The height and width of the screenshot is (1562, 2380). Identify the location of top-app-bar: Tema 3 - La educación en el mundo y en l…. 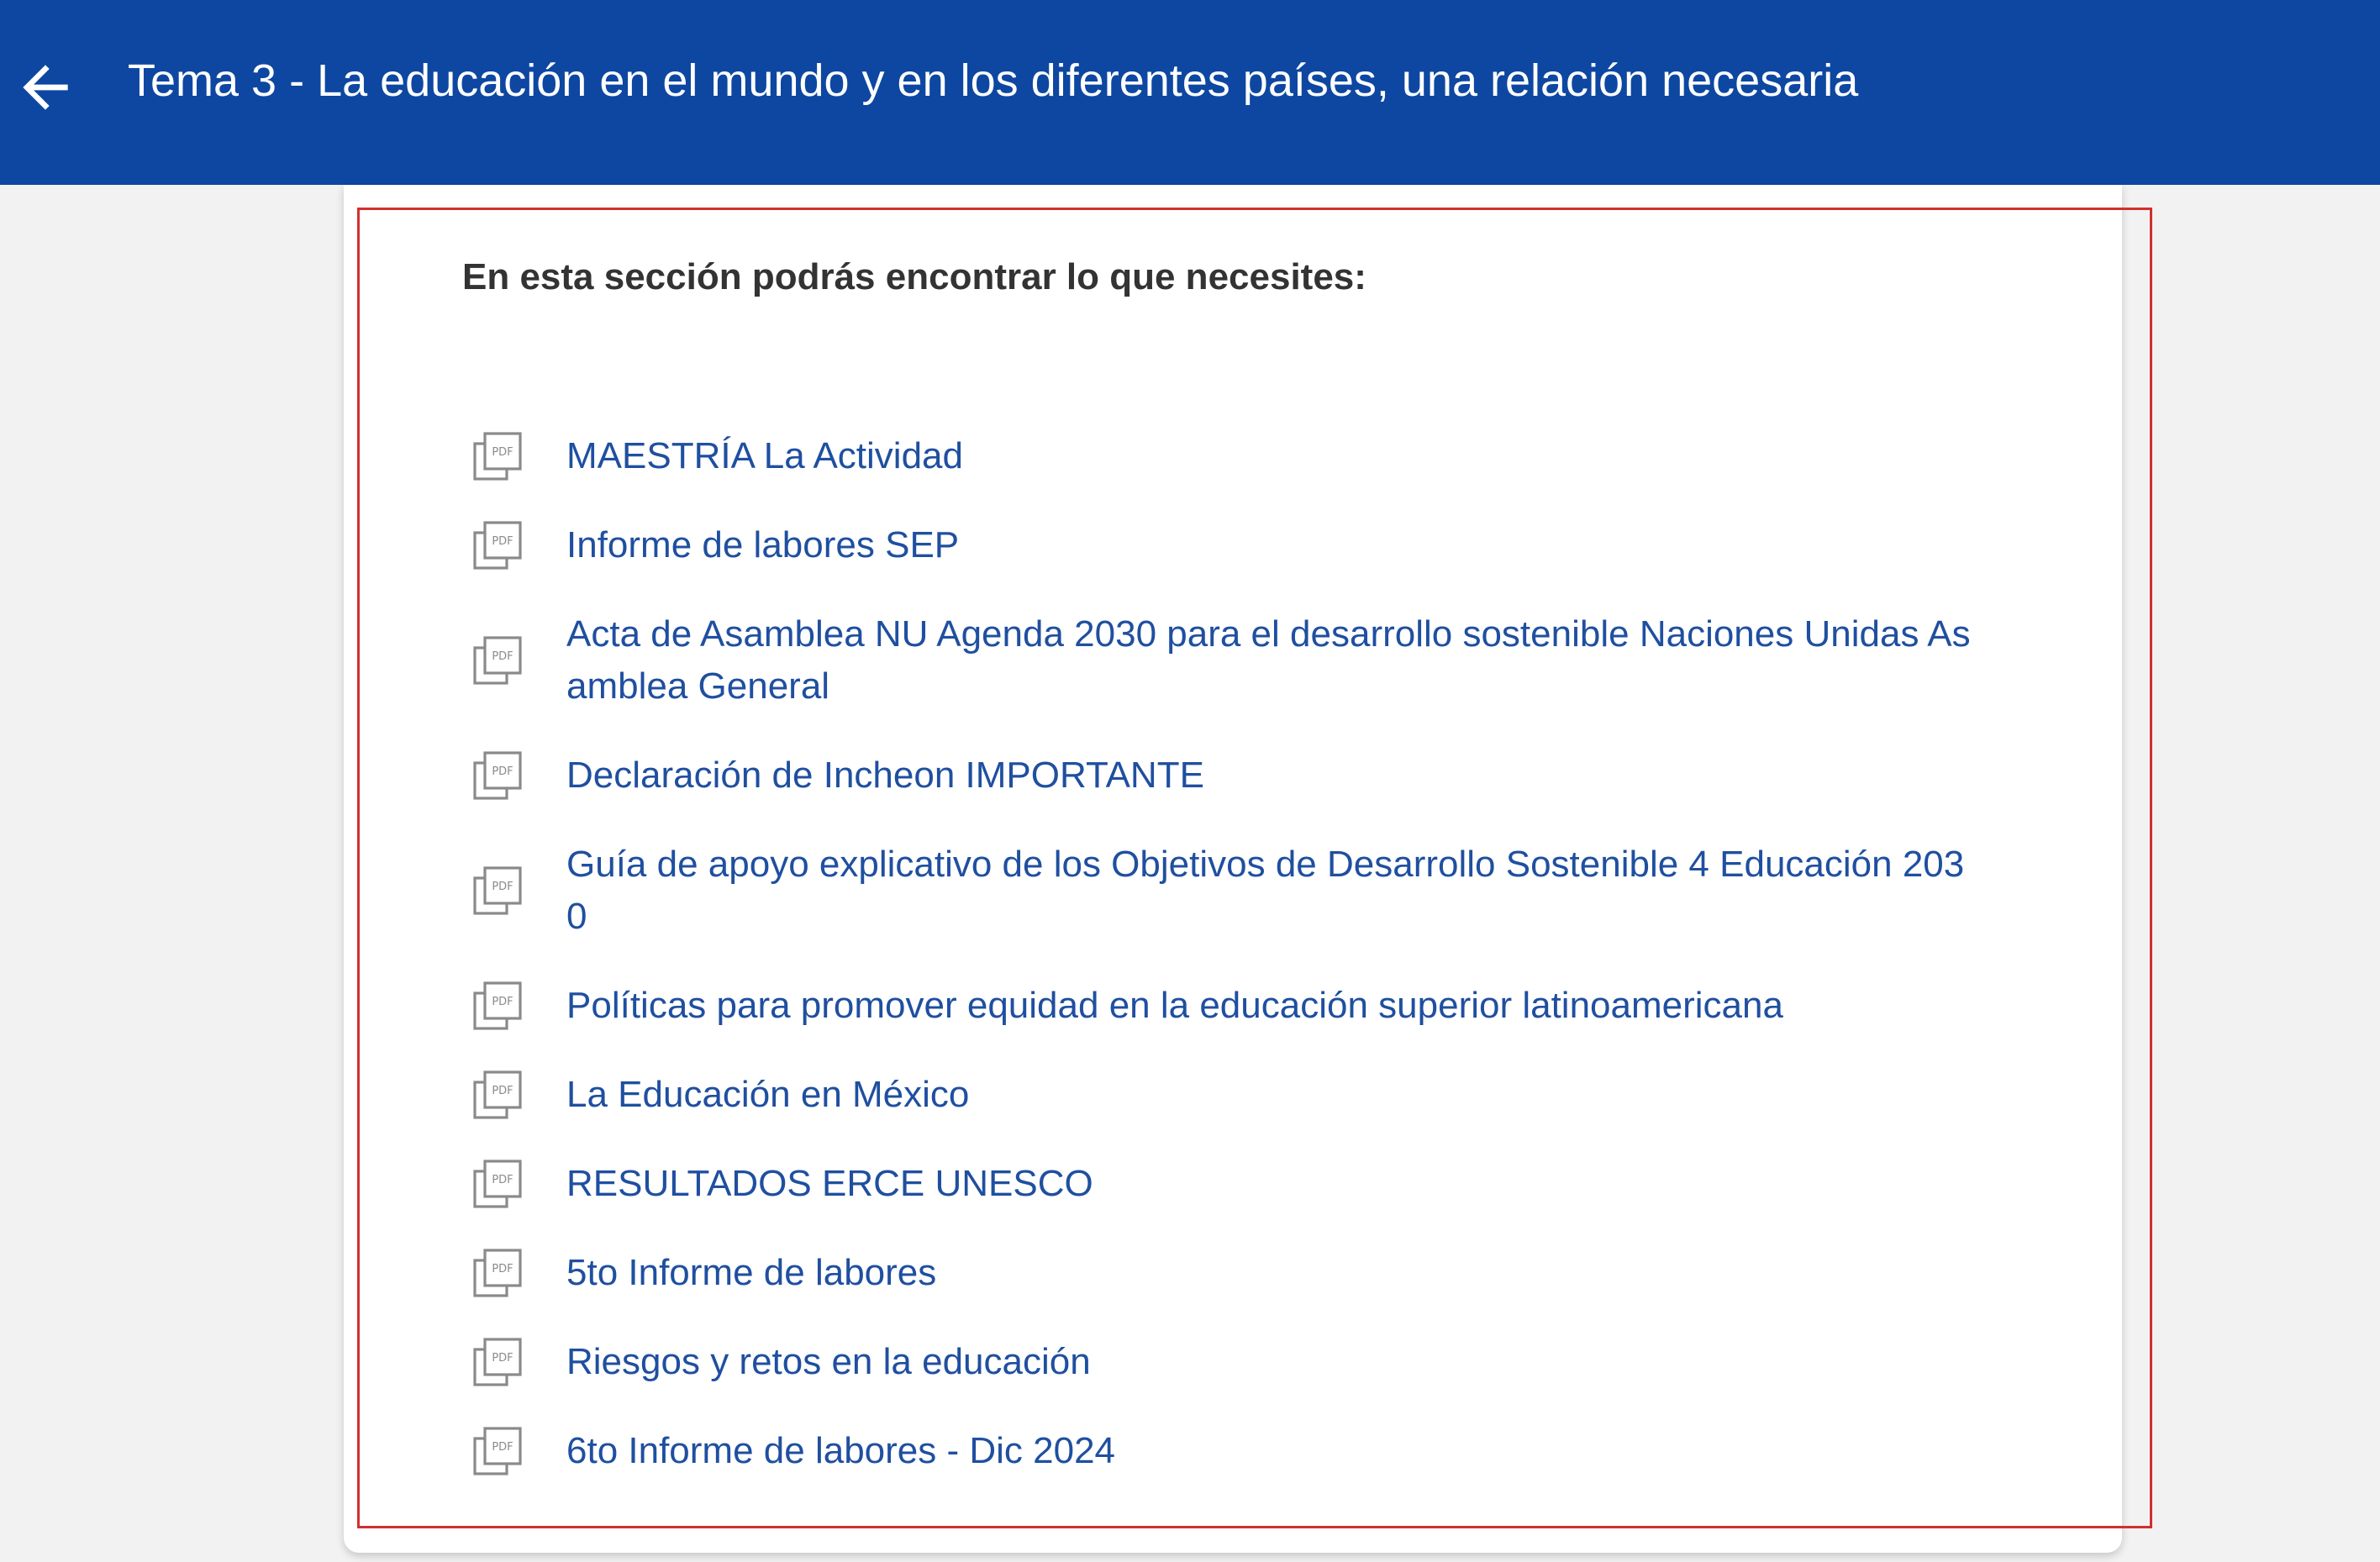
(1190, 92).